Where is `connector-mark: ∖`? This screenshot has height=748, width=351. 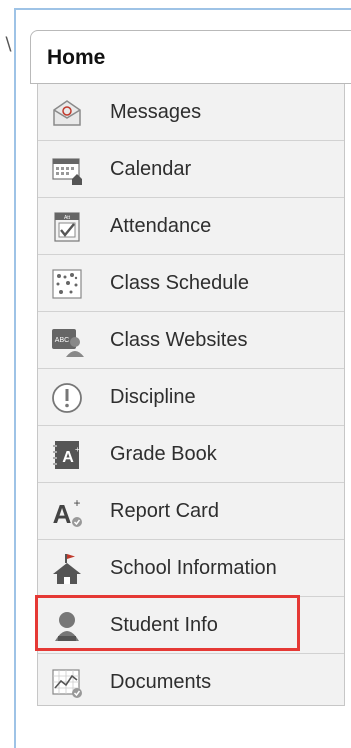
connector-mark: ∖ is located at coordinates (8, 44).